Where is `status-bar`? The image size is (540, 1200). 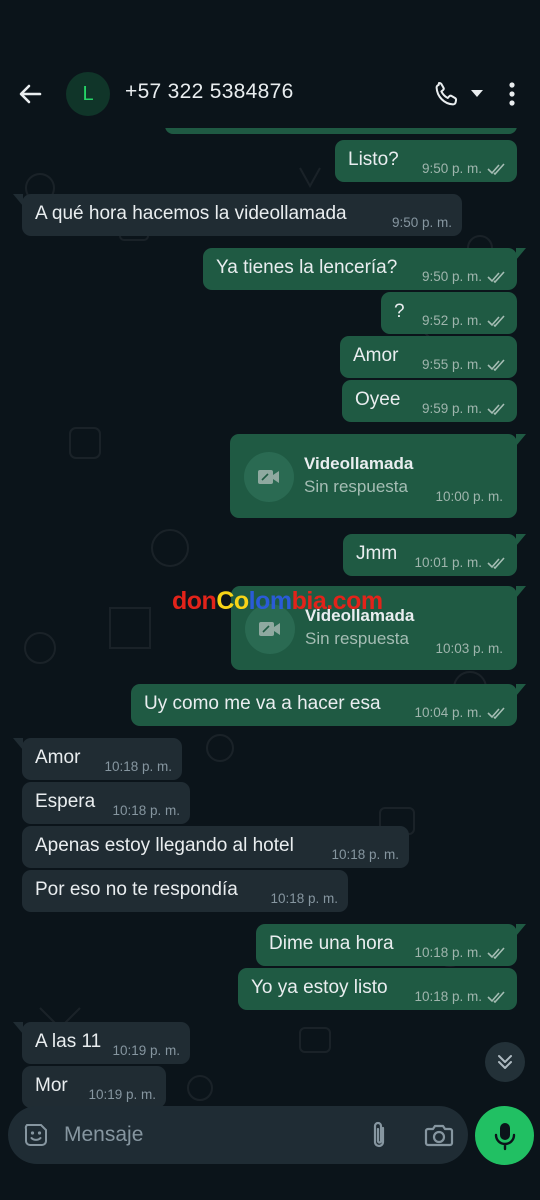 status-bar is located at coordinates (270, 30).